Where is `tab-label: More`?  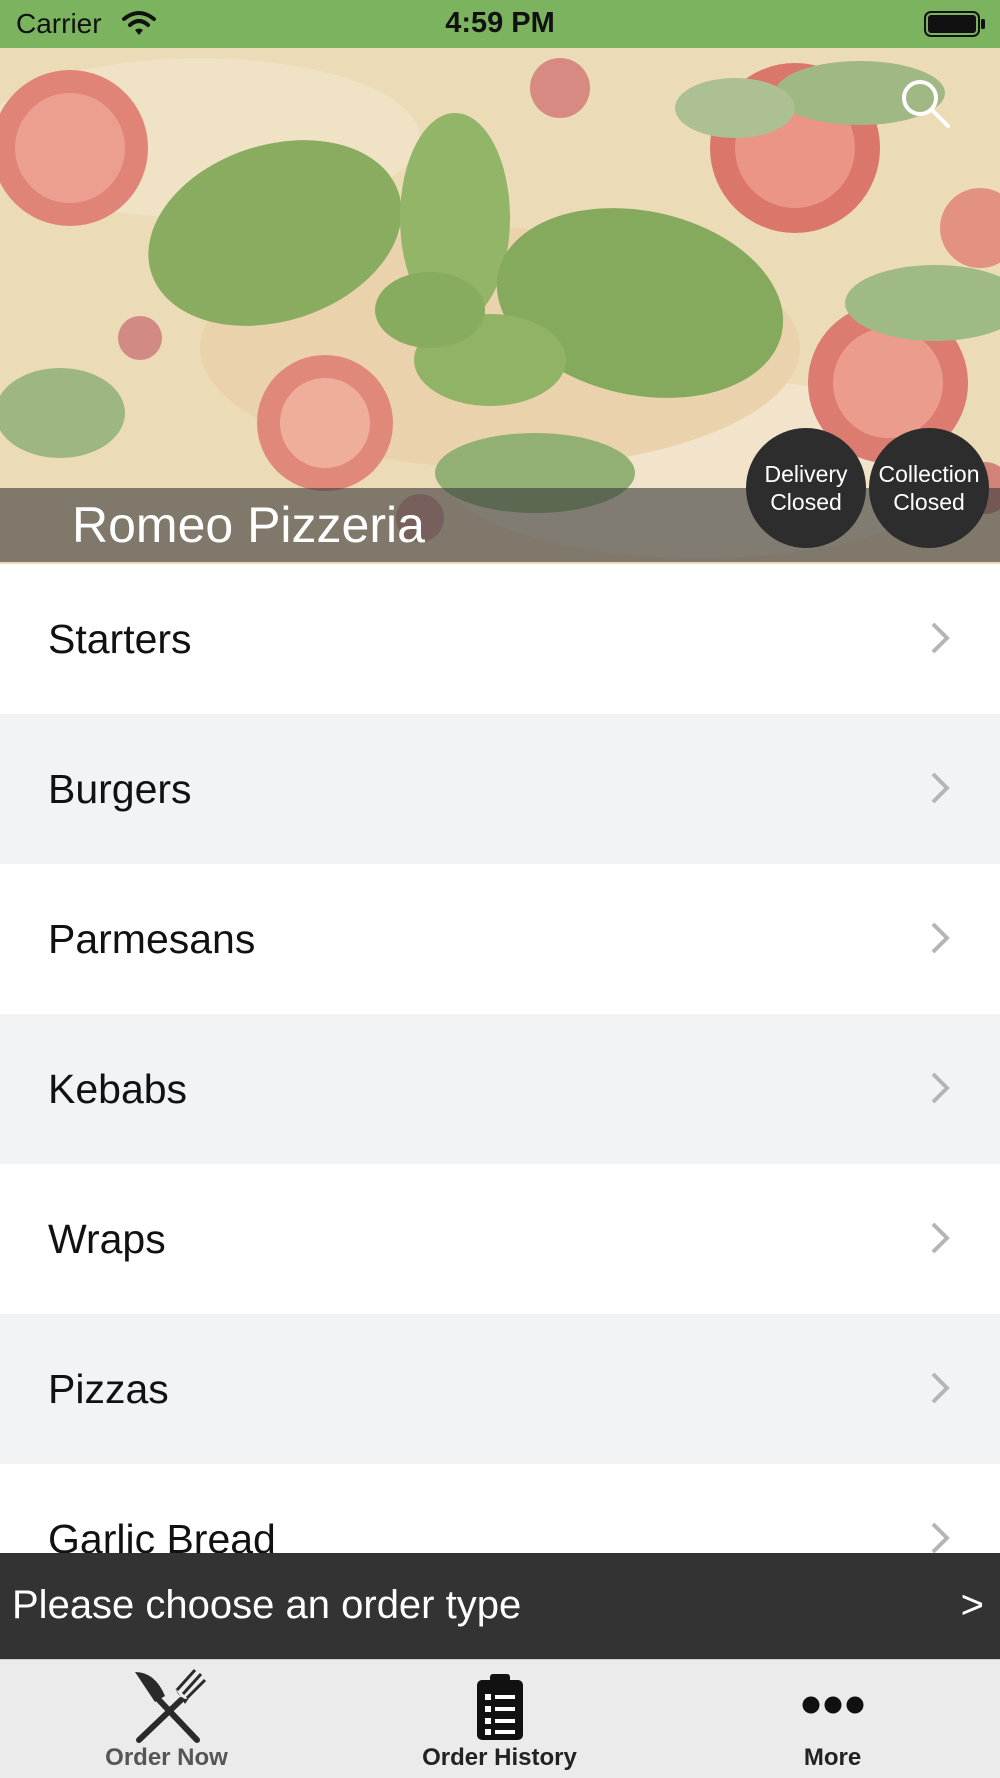 tab-label: More is located at coordinates (832, 1757).